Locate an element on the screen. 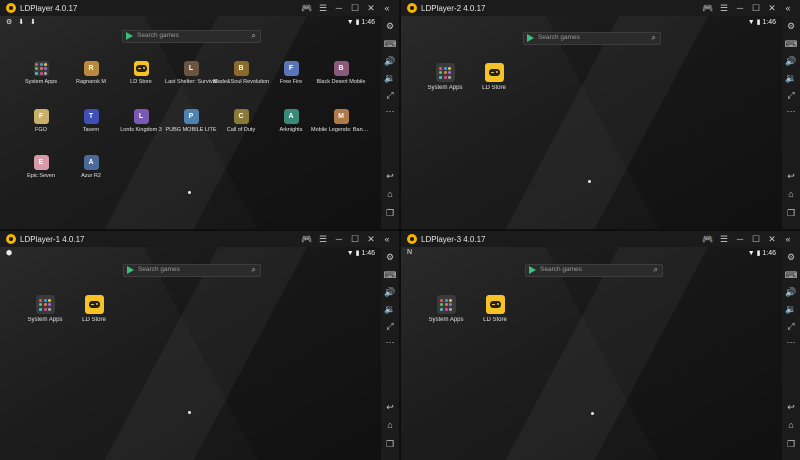  app-mobile-legends: M Mobile Legends: Bang Bang is located at coordinates (341, 121).